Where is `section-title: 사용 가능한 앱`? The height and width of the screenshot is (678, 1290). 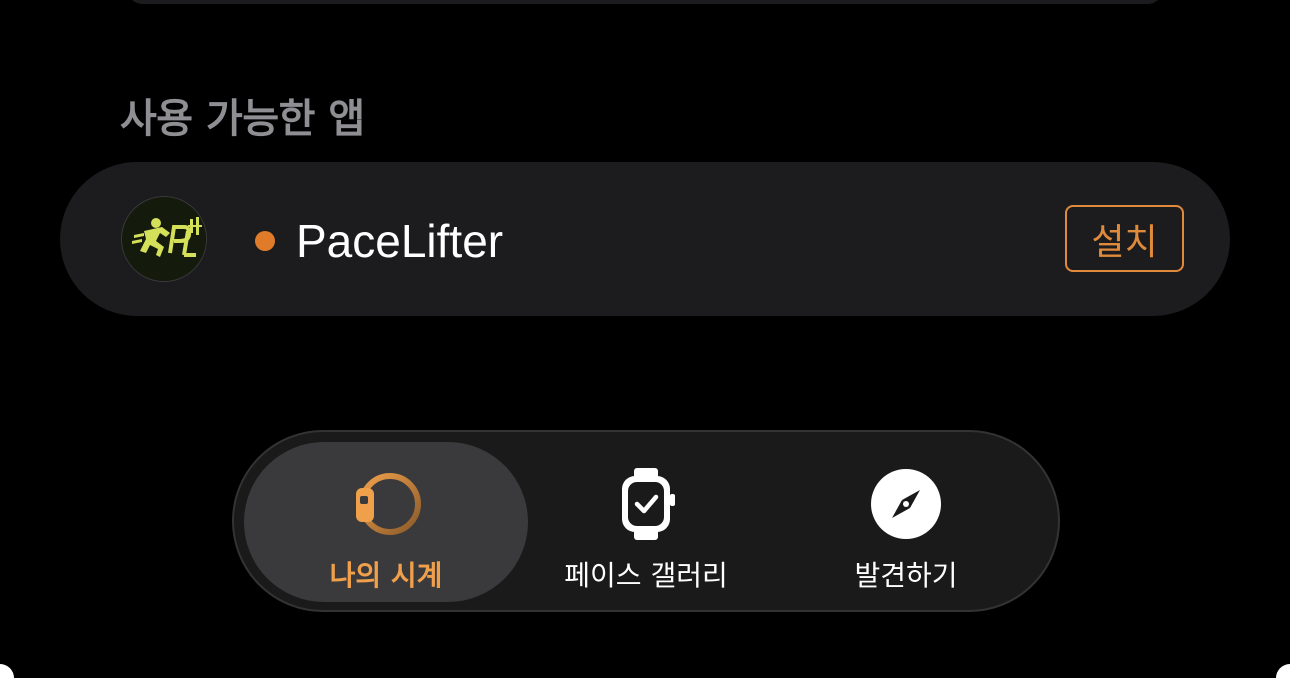 section-title: 사용 가능한 앱 is located at coordinates (242, 119).